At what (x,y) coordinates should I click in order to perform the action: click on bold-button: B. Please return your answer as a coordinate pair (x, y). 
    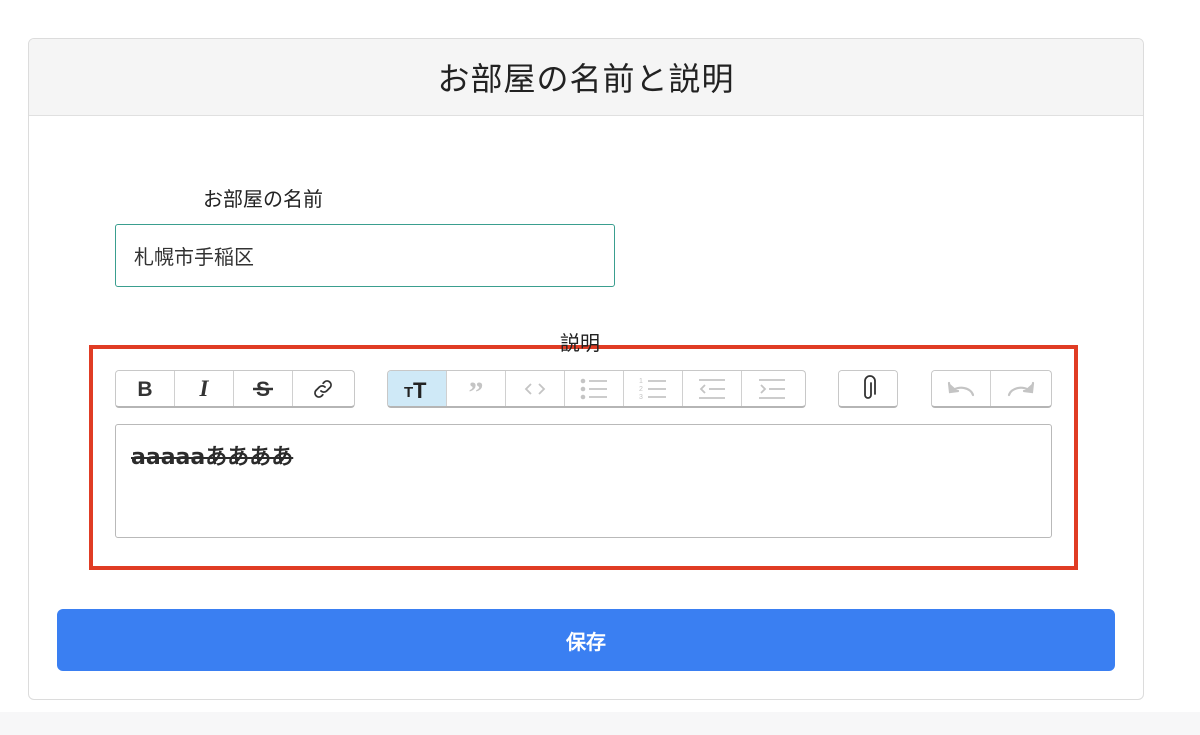
    Looking at the image, I should click on (145, 388).